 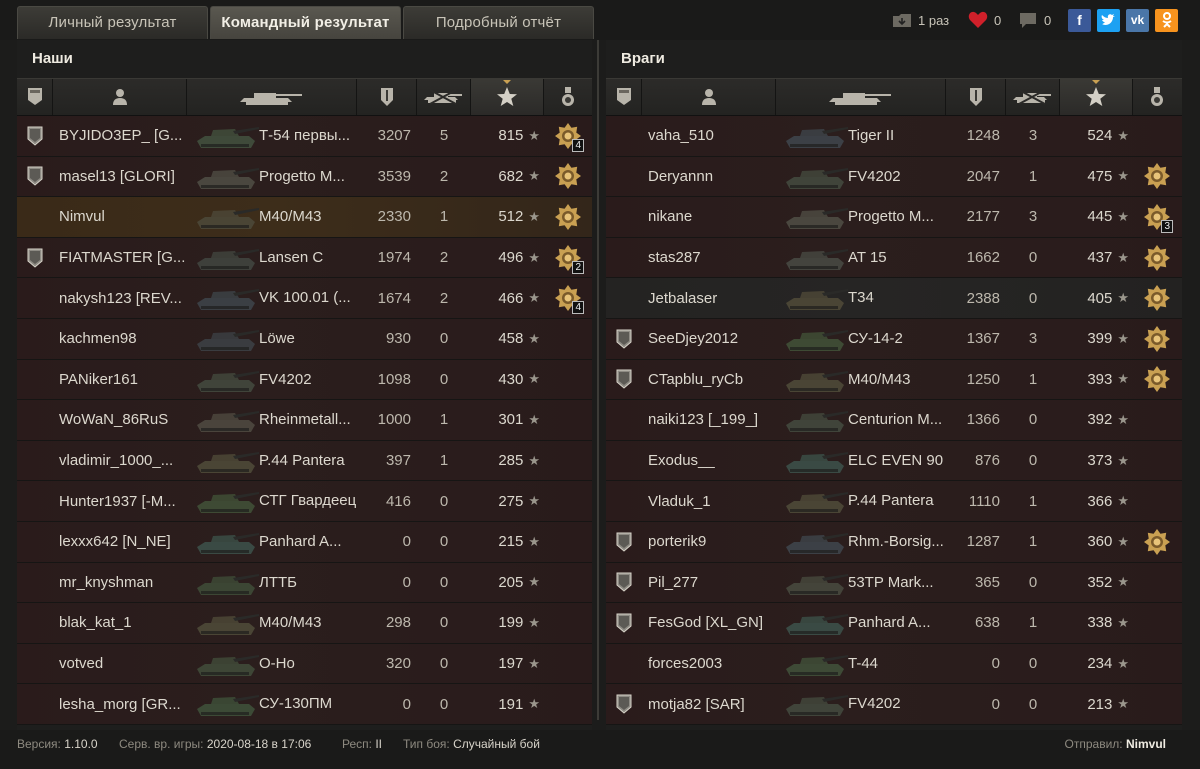 What do you see at coordinates (1158, 218) in the screenshot?
I see `medal-icon: 3` at bounding box center [1158, 218].